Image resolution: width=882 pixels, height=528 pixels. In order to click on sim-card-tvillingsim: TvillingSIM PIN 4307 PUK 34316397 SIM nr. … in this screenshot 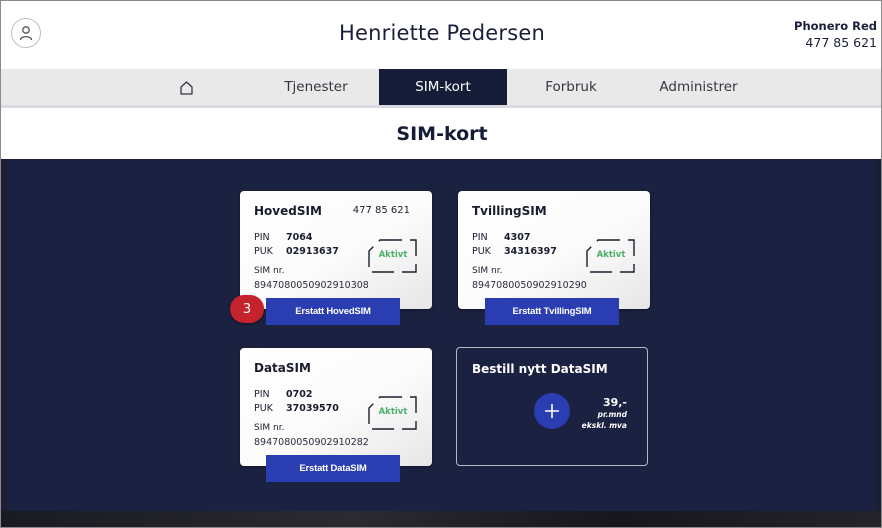, I will do `click(554, 250)`.